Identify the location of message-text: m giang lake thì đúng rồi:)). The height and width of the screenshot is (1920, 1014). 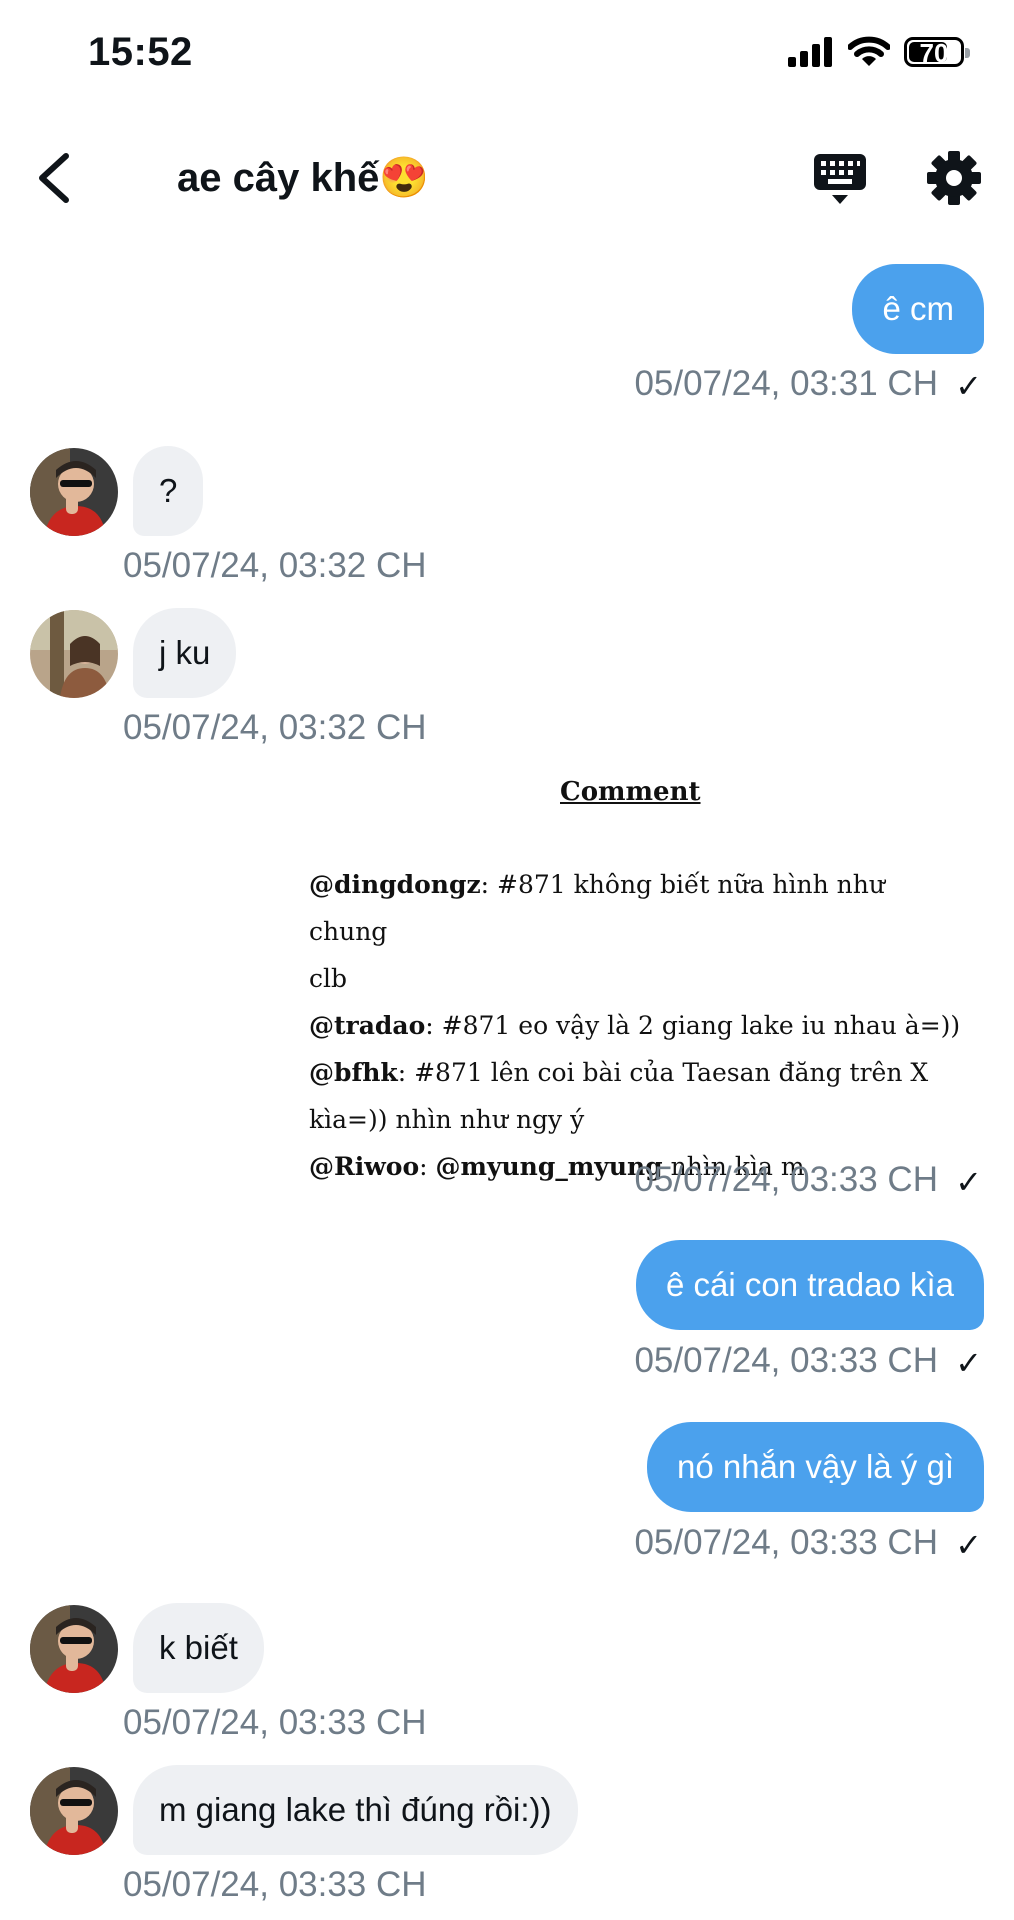
(355, 1809).